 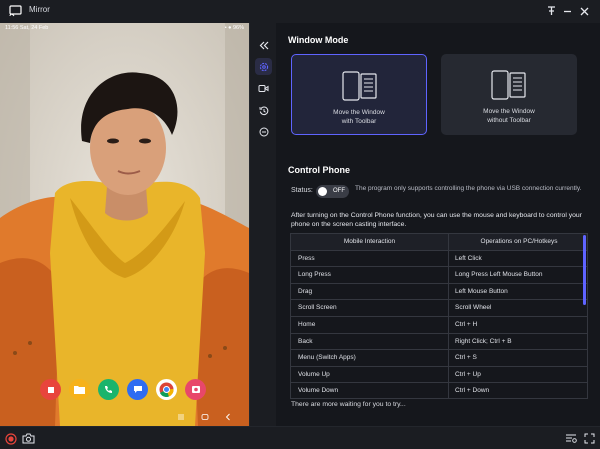 I want to click on collapse-icon, so click(x=263, y=45).